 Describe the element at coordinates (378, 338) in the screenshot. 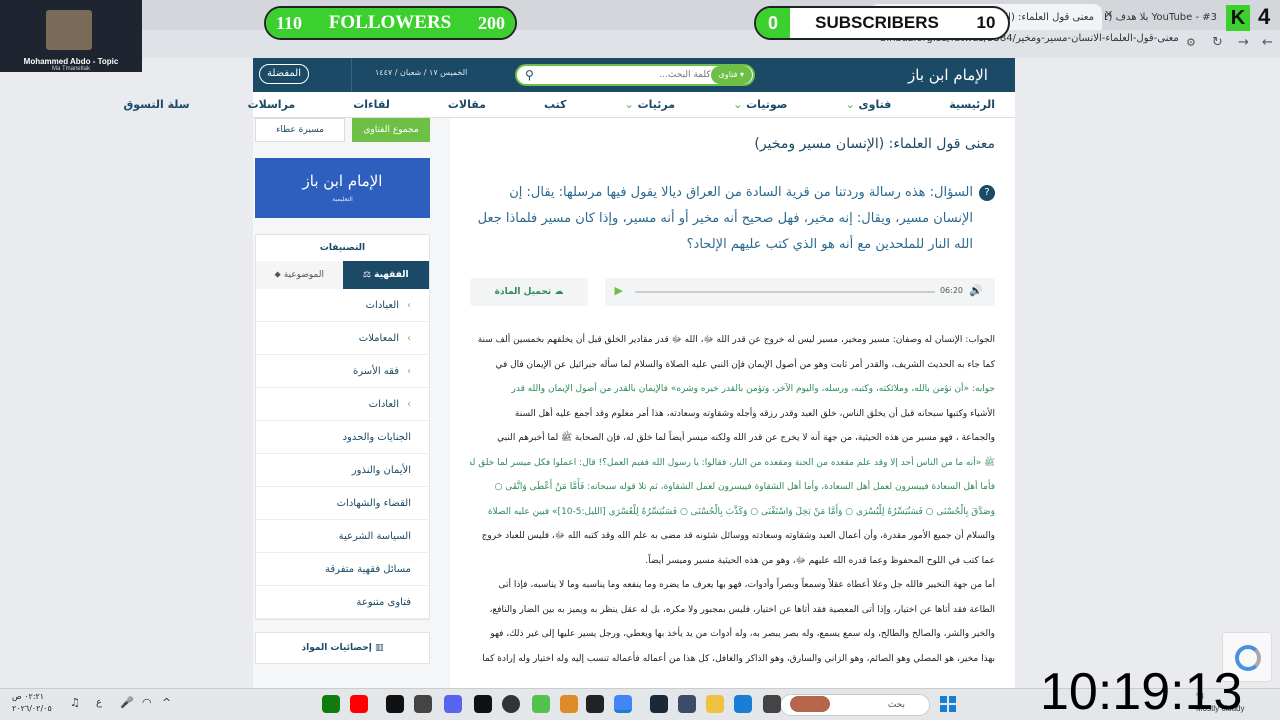

I see `category-label: المعاملات` at that location.